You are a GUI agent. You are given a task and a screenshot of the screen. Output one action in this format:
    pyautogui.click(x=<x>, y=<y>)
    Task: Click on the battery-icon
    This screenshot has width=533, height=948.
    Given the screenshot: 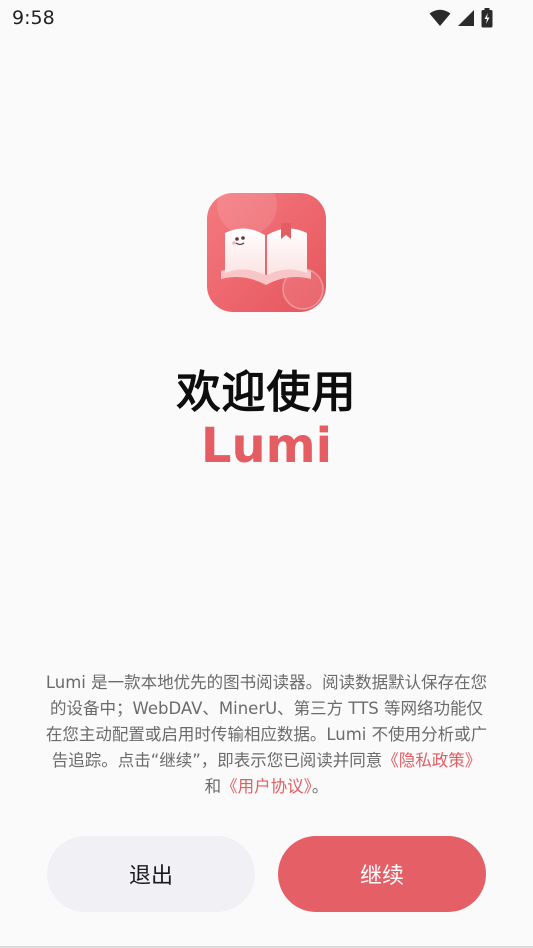 What is the action you would take?
    pyautogui.click(x=487, y=18)
    